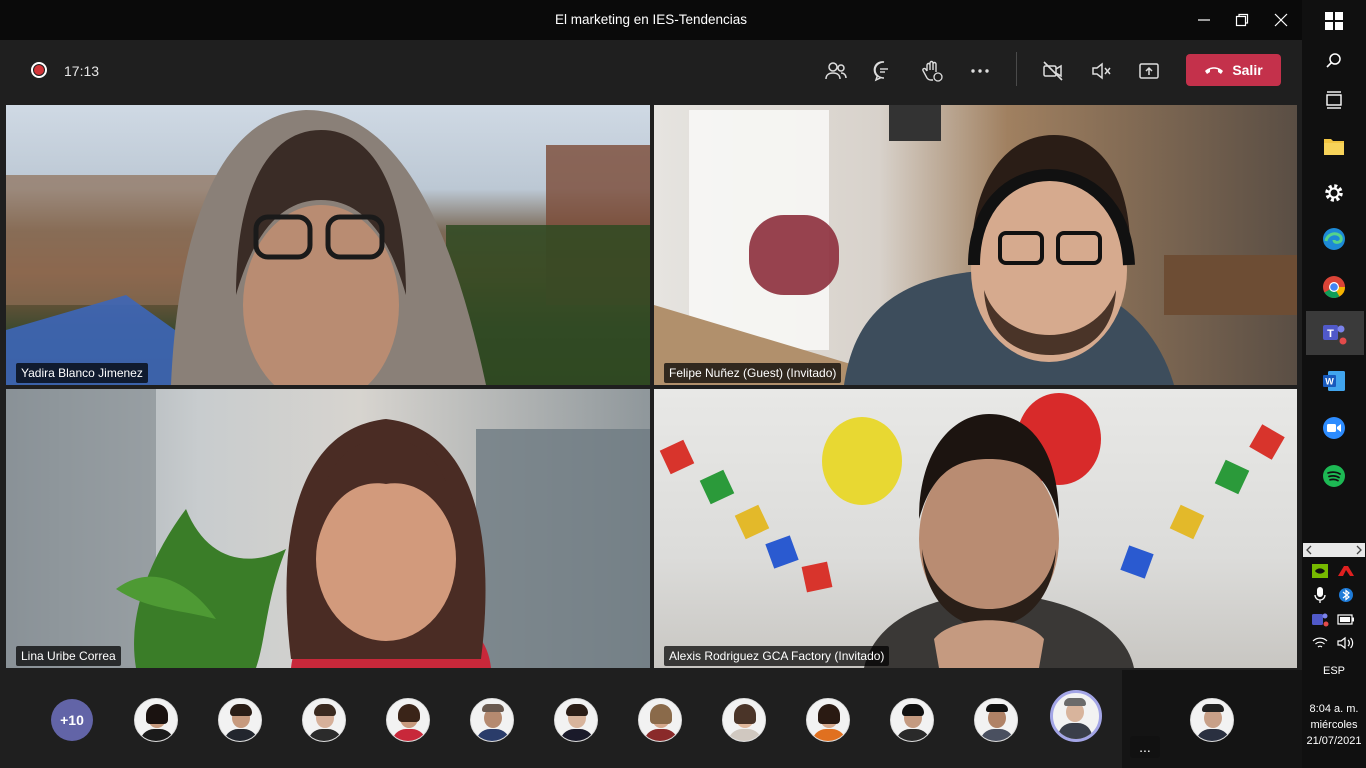  I want to click on close-icon, so click(1281, 20).